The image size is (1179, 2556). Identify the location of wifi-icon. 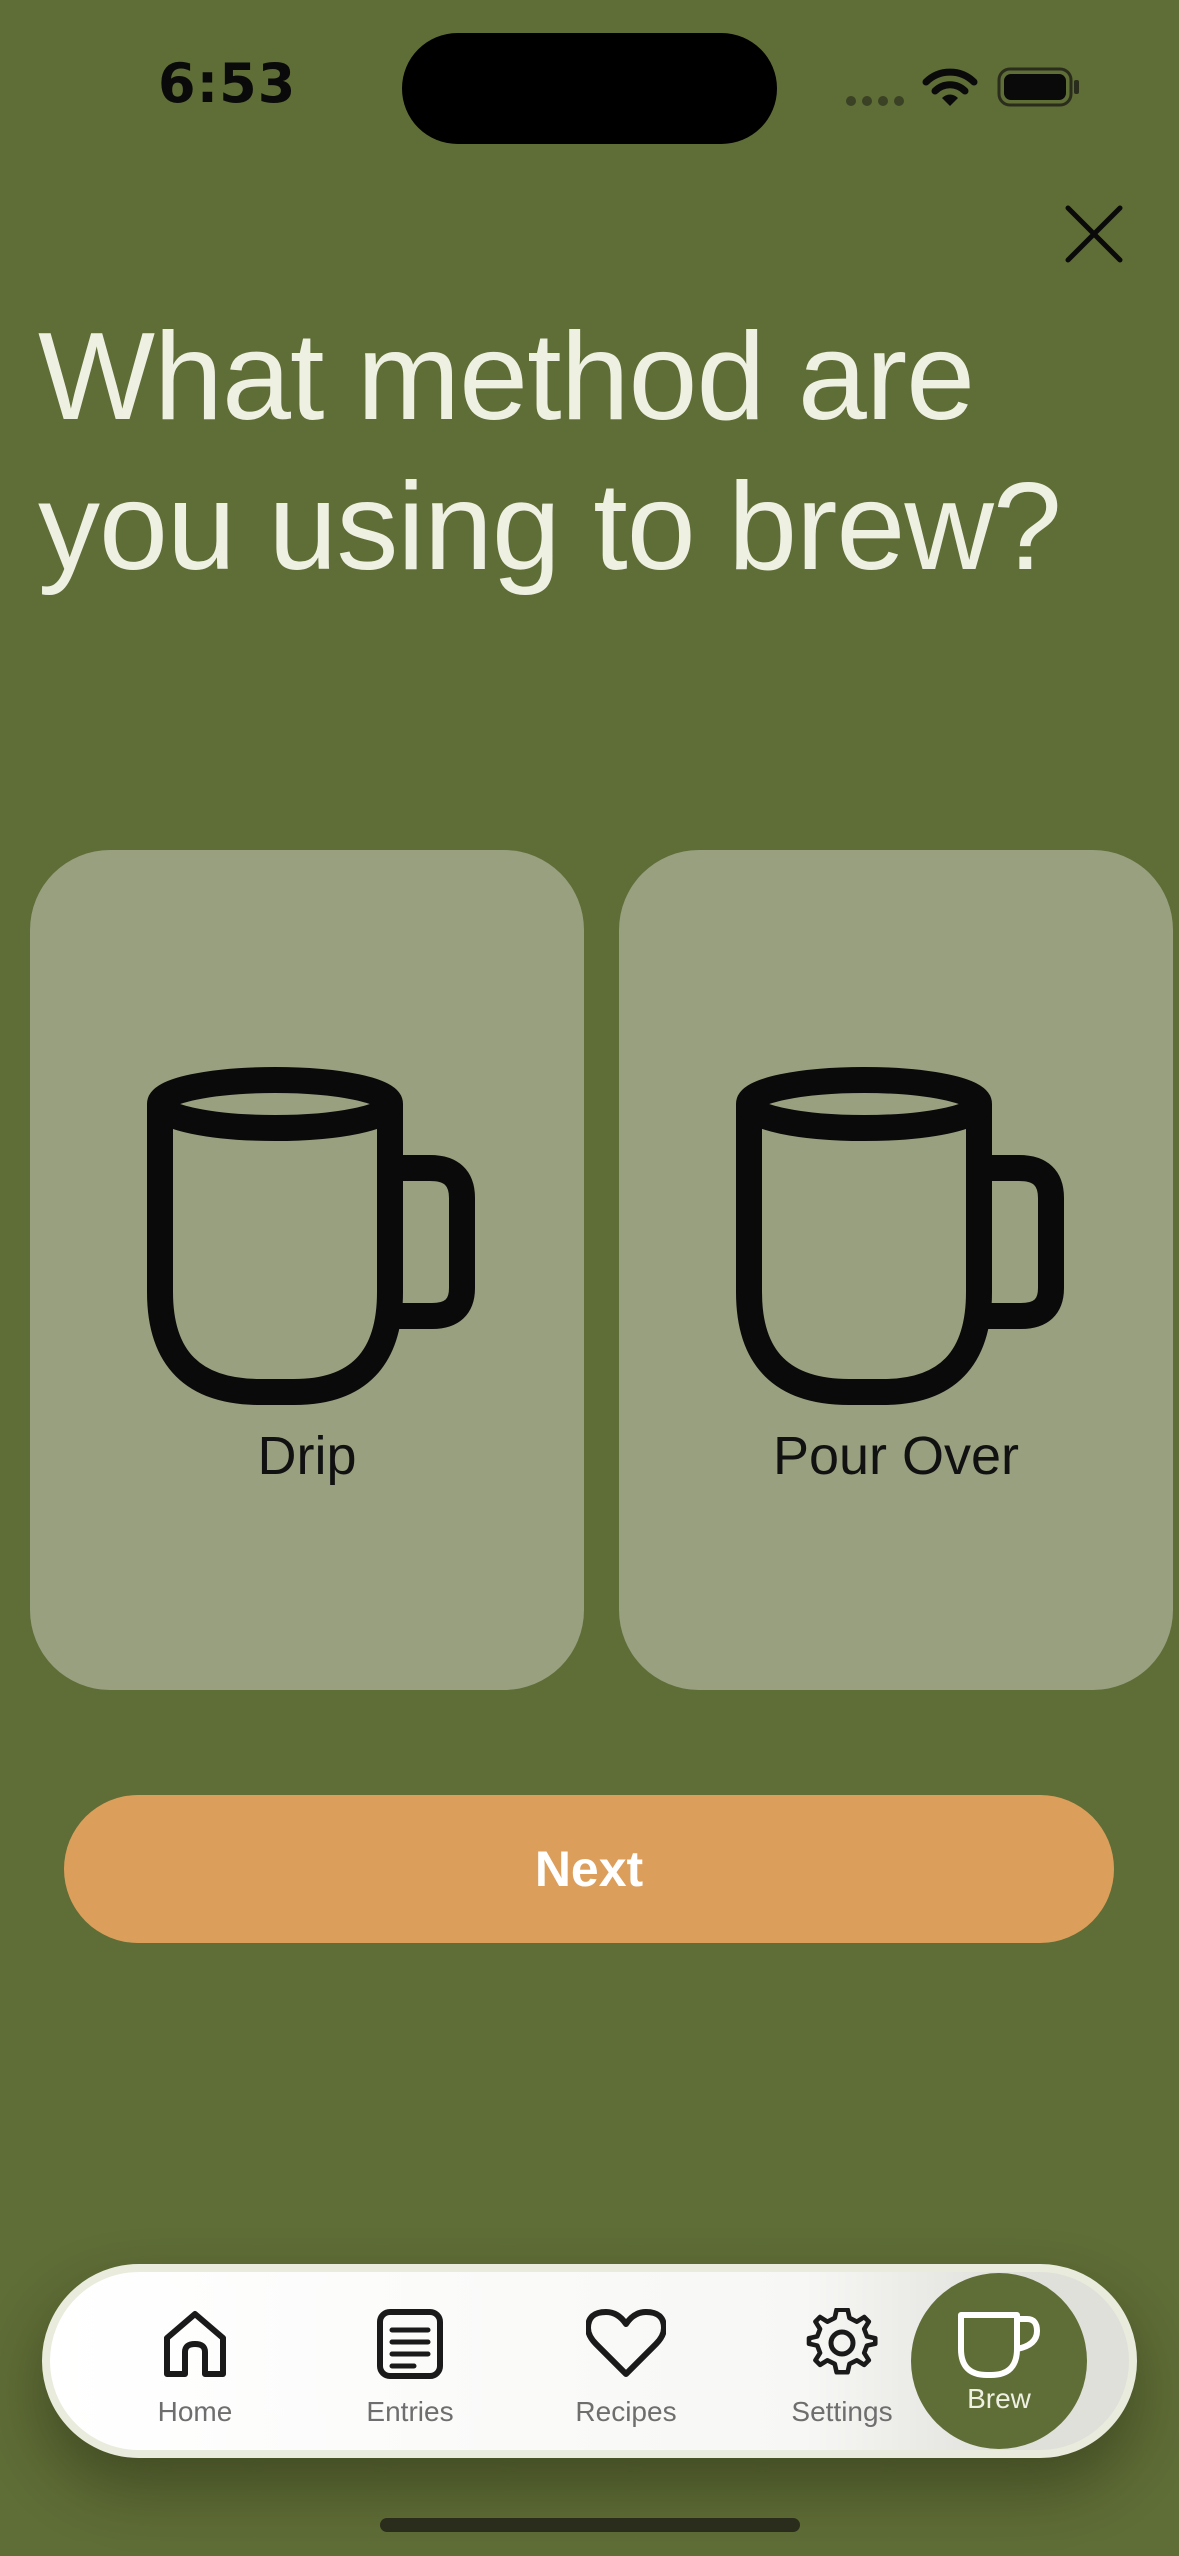
(950, 87).